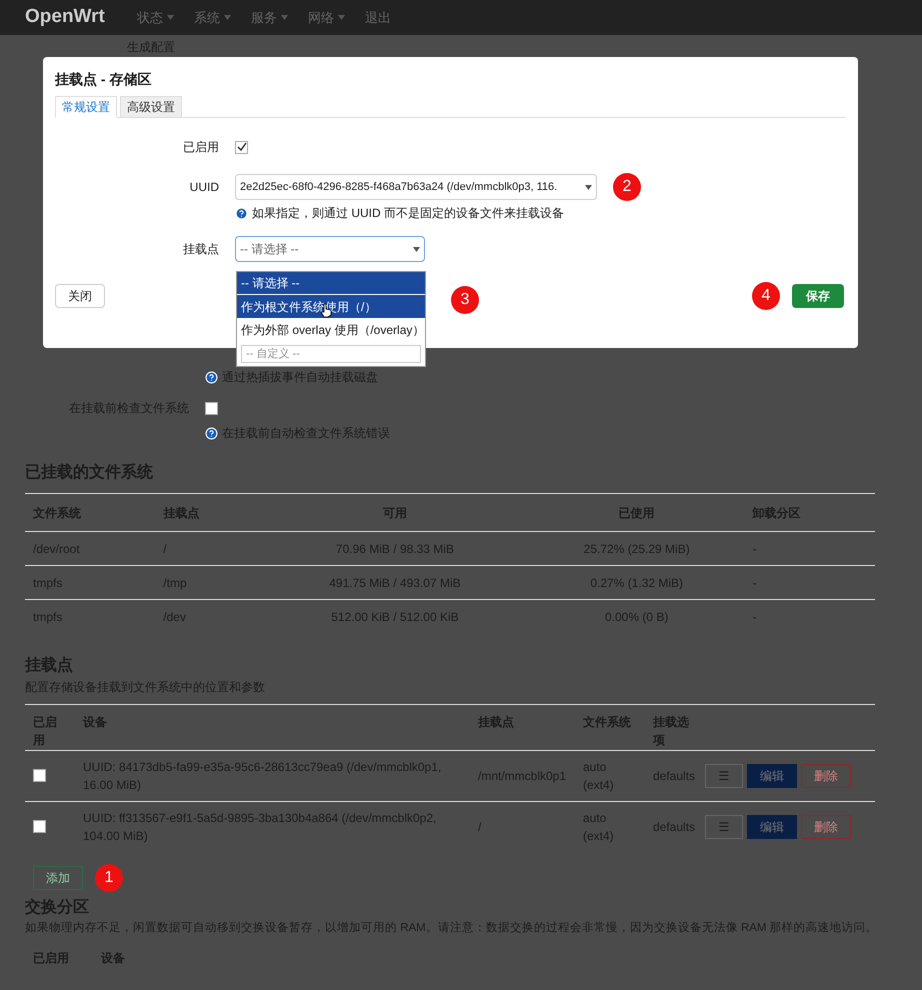 The width and height of the screenshot is (922, 990). Describe the element at coordinates (65, 17) in the screenshot. I see `brand-logo: OpenWrt` at that location.